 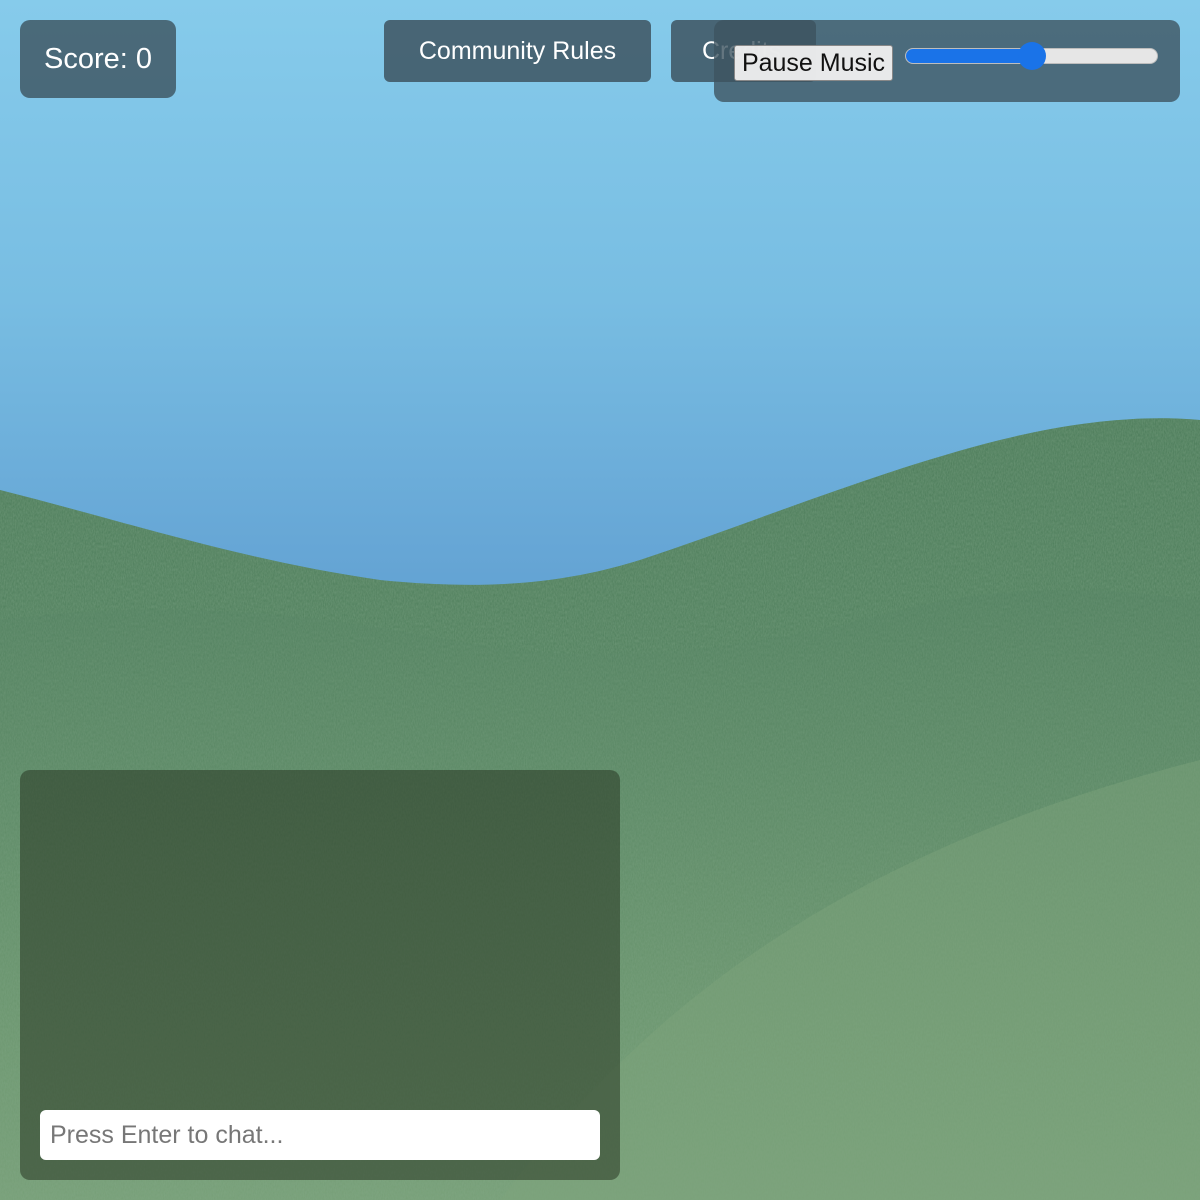 What do you see at coordinates (813, 63) in the screenshot?
I see `pause-music-button: Pause Music` at bounding box center [813, 63].